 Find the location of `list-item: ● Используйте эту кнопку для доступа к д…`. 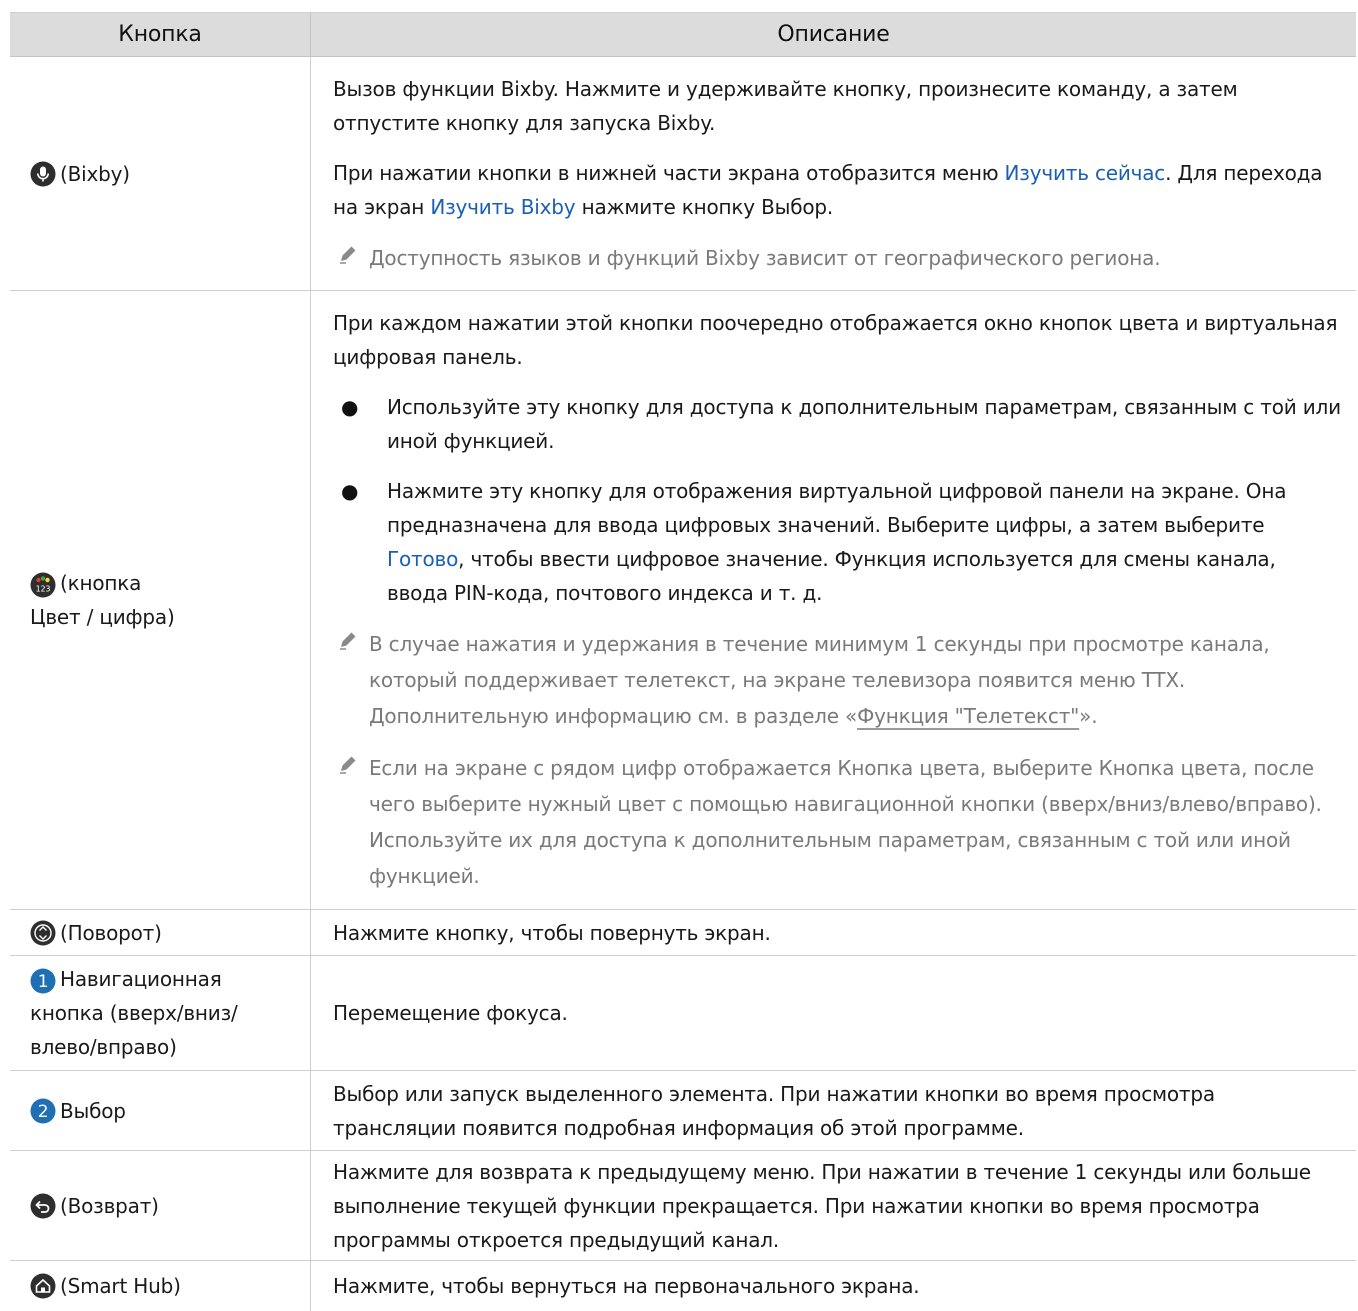

list-item: ● Используйте эту кнопку для доступа к д… is located at coordinates (837, 424).